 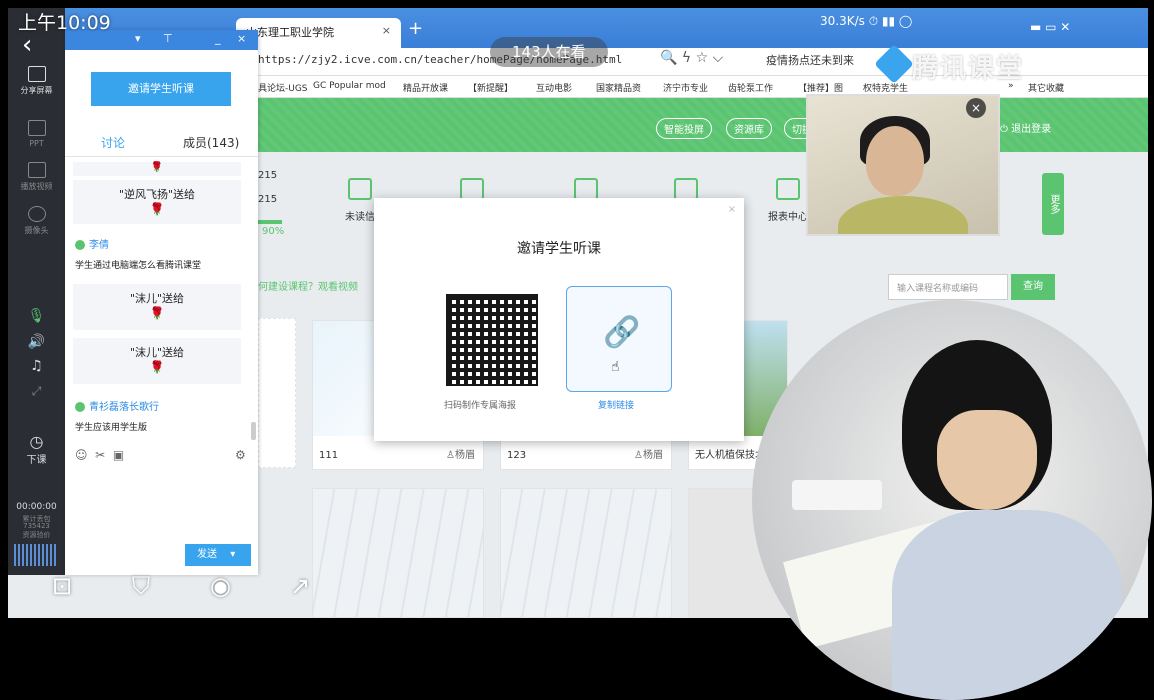 I want to click on end-class-button: ◷ 下课, so click(x=36, y=449).